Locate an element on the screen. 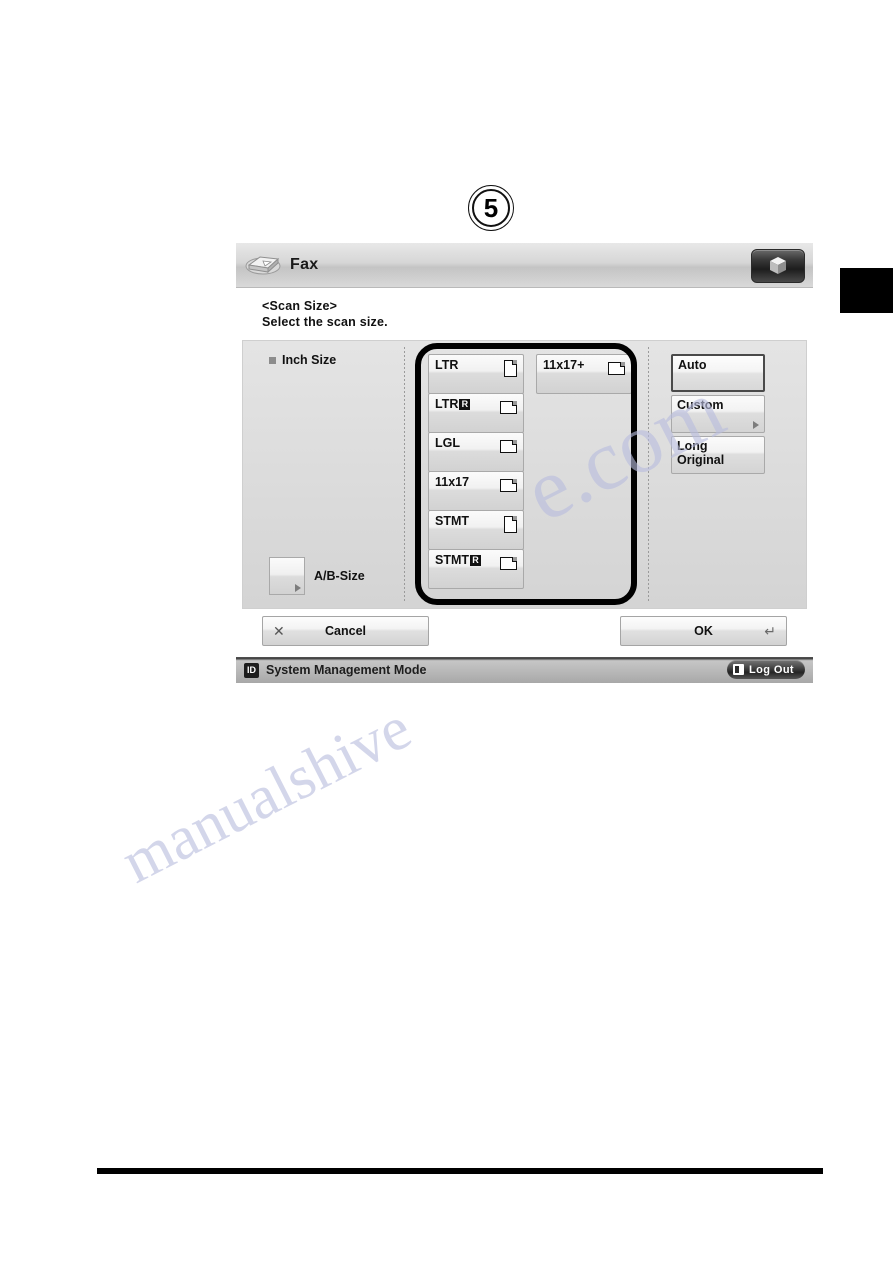  size-button-ltr: LTR is located at coordinates (476, 374).